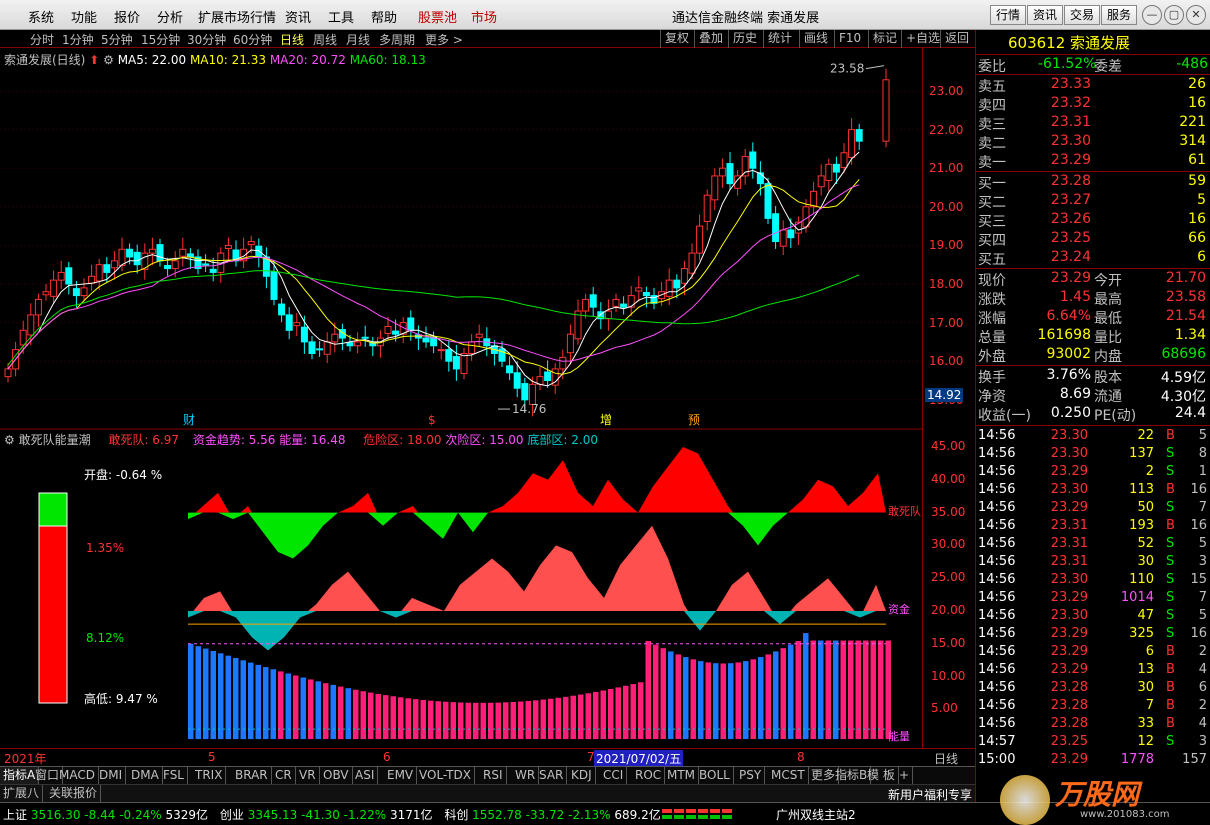  Describe the element at coordinates (78, 39) in the screenshot. I see `tf-1min: 1分钟` at that location.